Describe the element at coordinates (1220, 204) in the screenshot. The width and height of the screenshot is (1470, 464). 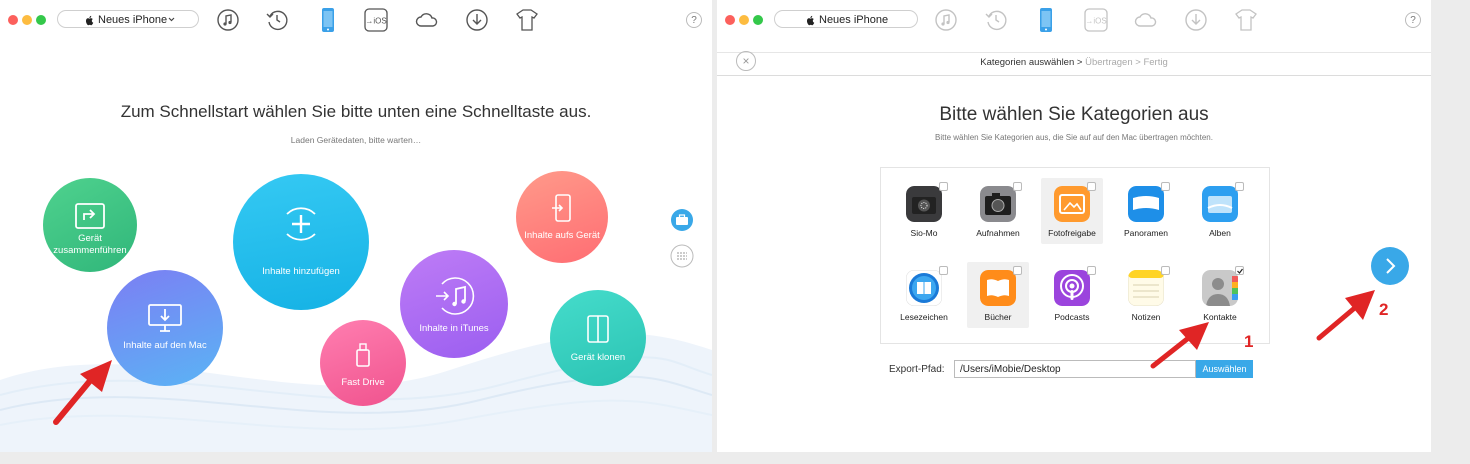
I see `album-icon` at that location.